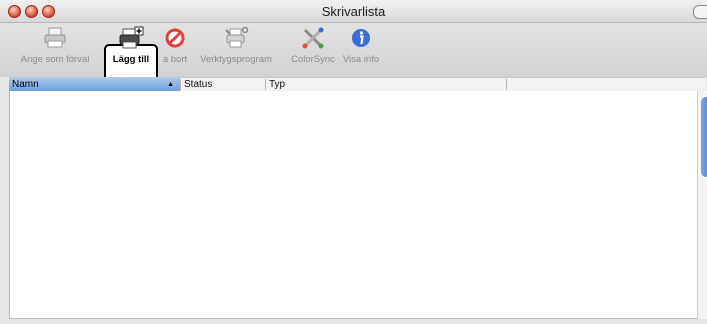  What do you see at coordinates (236, 59) in the screenshot?
I see `utility-label: Verktygsprogram` at bounding box center [236, 59].